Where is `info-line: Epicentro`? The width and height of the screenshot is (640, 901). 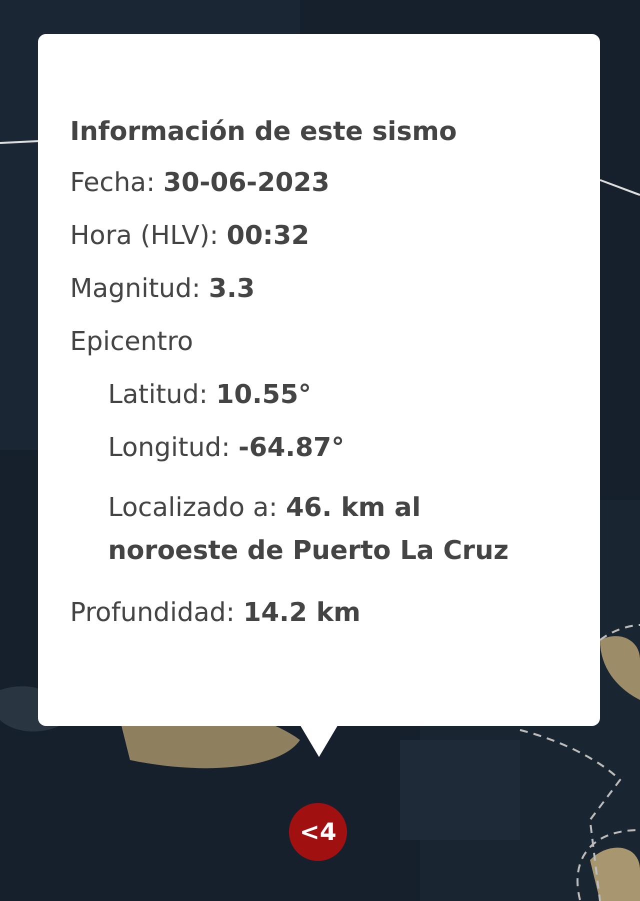 info-line: Epicentro is located at coordinates (132, 342).